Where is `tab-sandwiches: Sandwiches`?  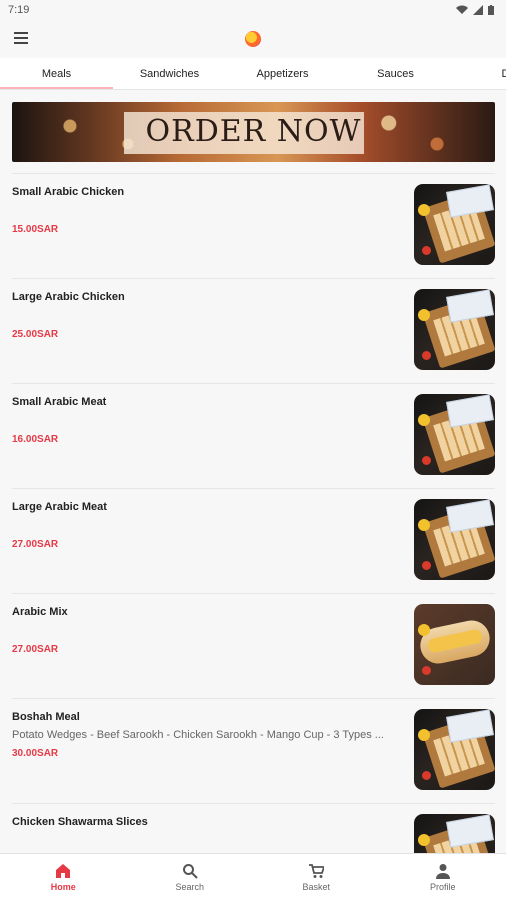 tab-sandwiches: Sandwiches is located at coordinates (169, 73).